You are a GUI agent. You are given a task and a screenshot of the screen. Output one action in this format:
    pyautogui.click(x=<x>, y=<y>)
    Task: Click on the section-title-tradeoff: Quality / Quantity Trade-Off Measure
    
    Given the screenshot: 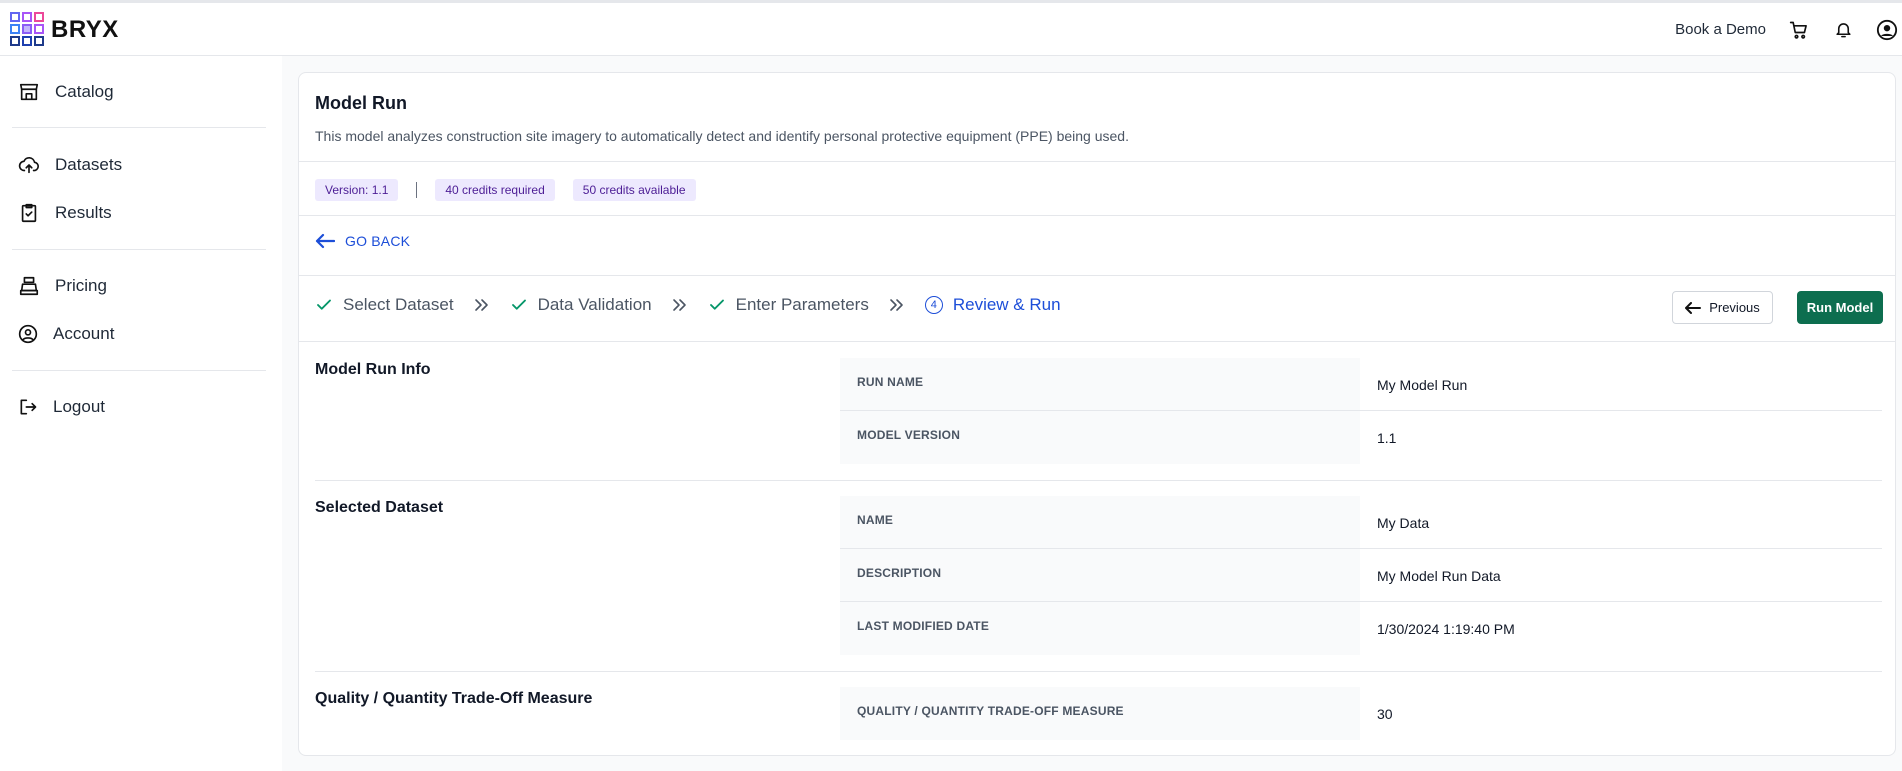 What is the action you would take?
    pyautogui.click(x=454, y=698)
    